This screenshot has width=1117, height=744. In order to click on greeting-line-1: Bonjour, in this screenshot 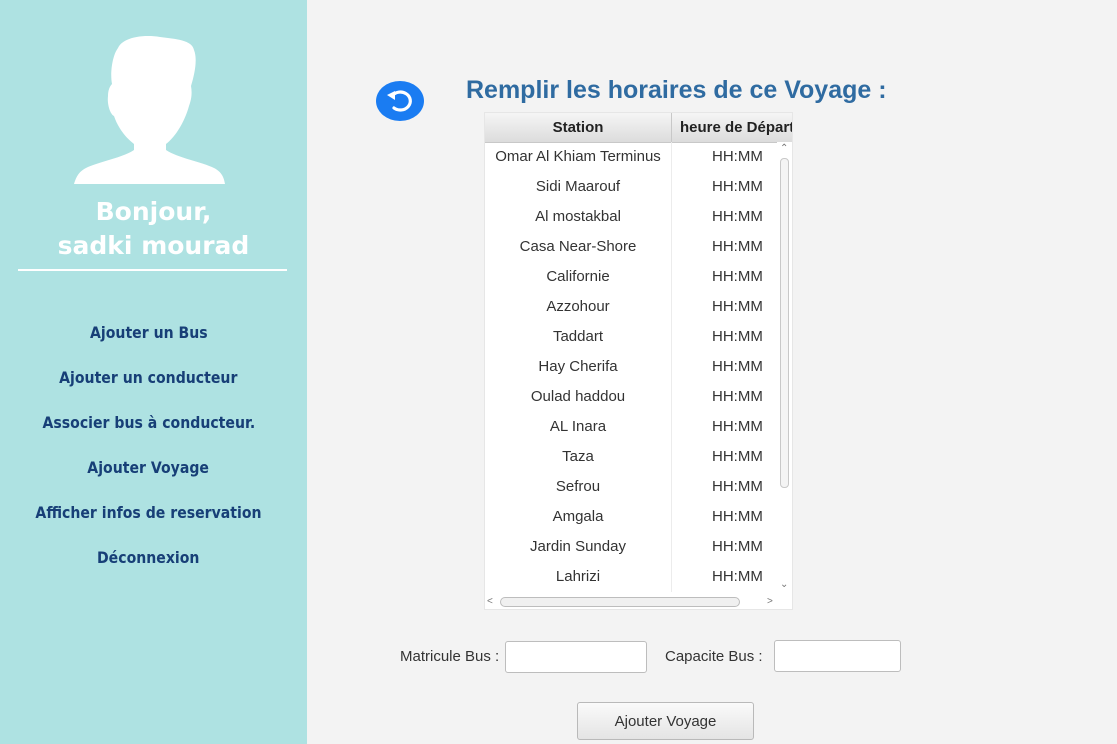, I will do `click(153, 211)`.